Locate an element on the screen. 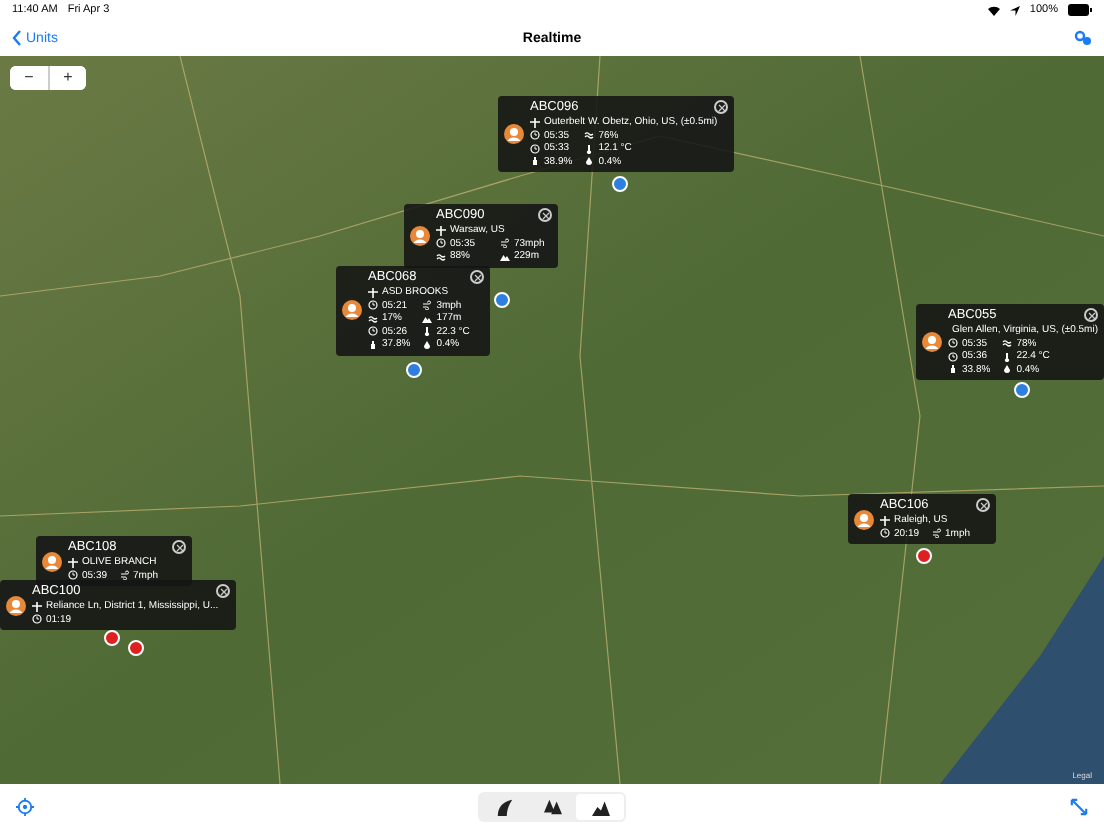  expand-button is located at coordinates (1079, 806).